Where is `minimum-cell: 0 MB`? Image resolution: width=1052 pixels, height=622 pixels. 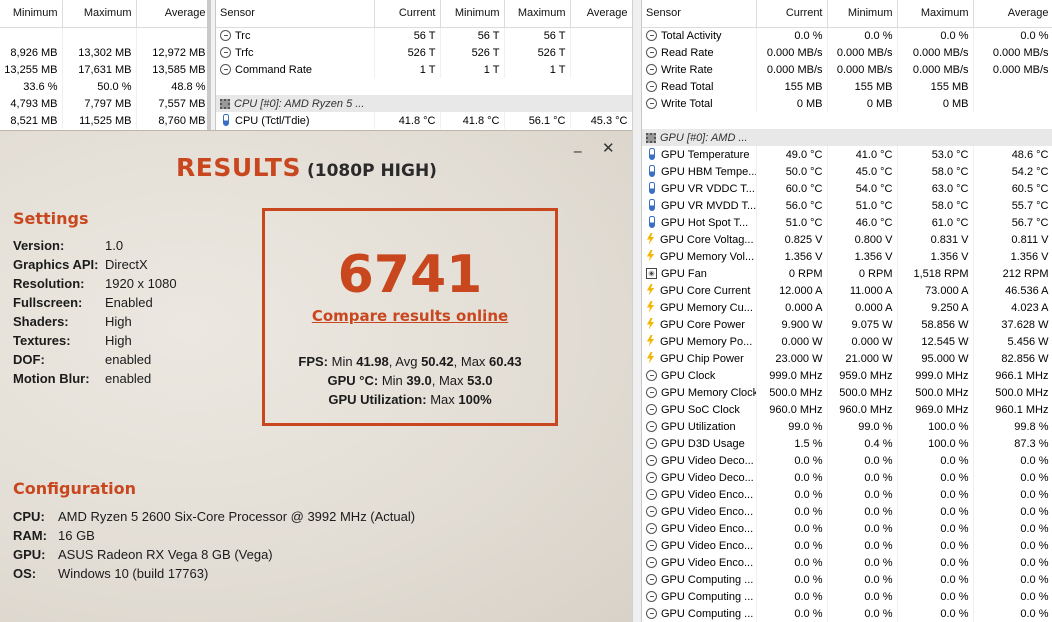
minimum-cell: 0 MB is located at coordinates (862, 103).